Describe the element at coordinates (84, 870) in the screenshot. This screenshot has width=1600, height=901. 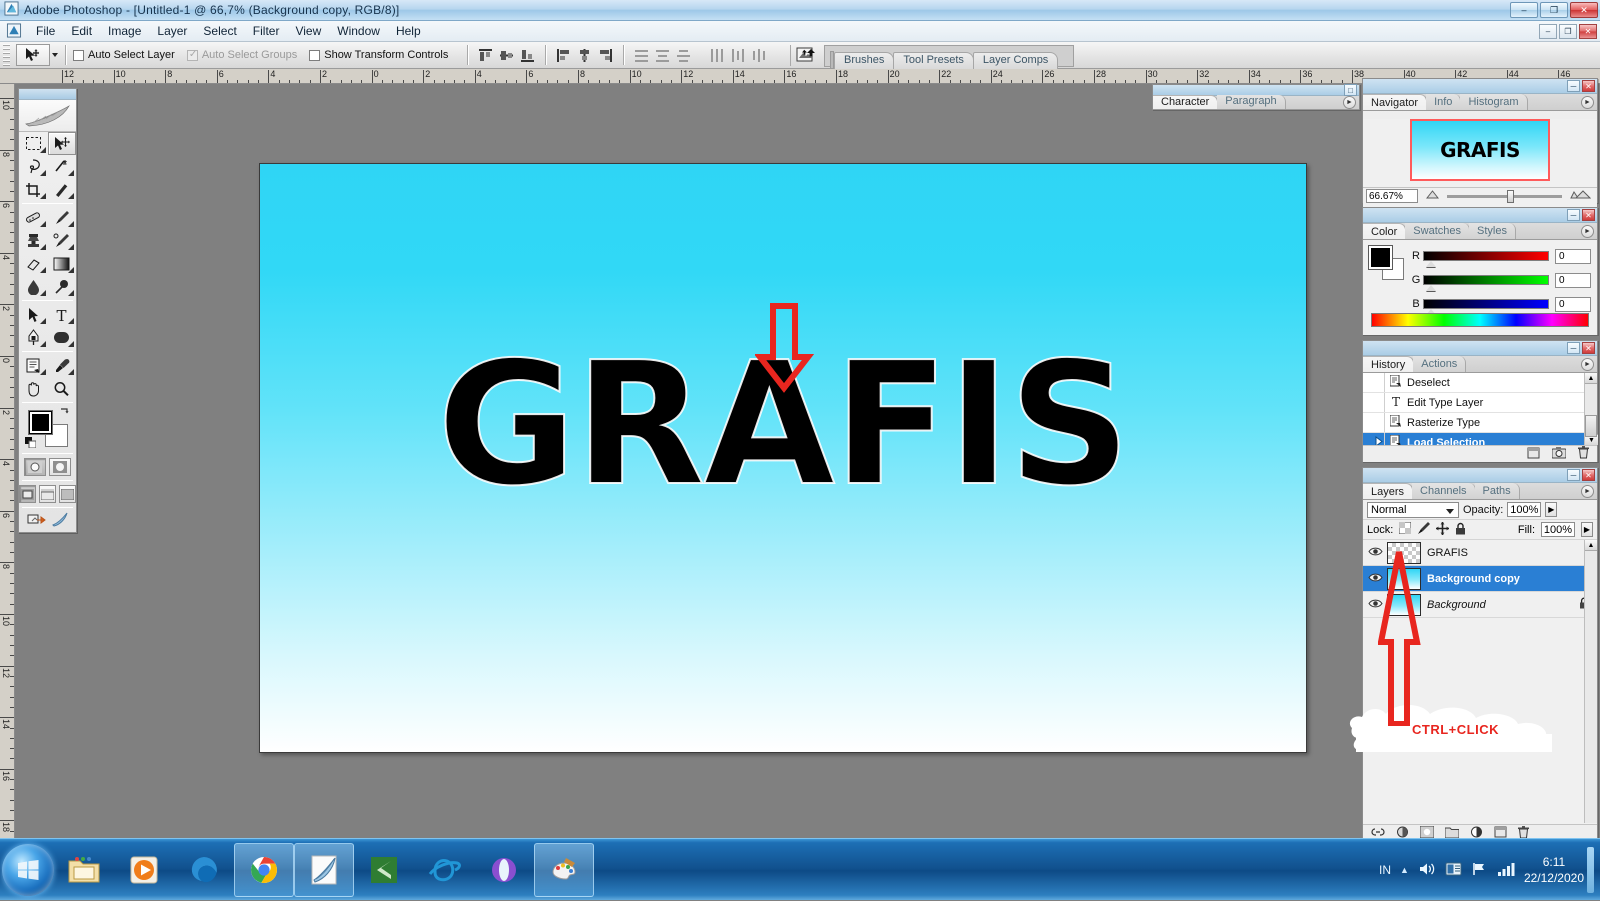
I see `taskbar-file-explorer` at that location.